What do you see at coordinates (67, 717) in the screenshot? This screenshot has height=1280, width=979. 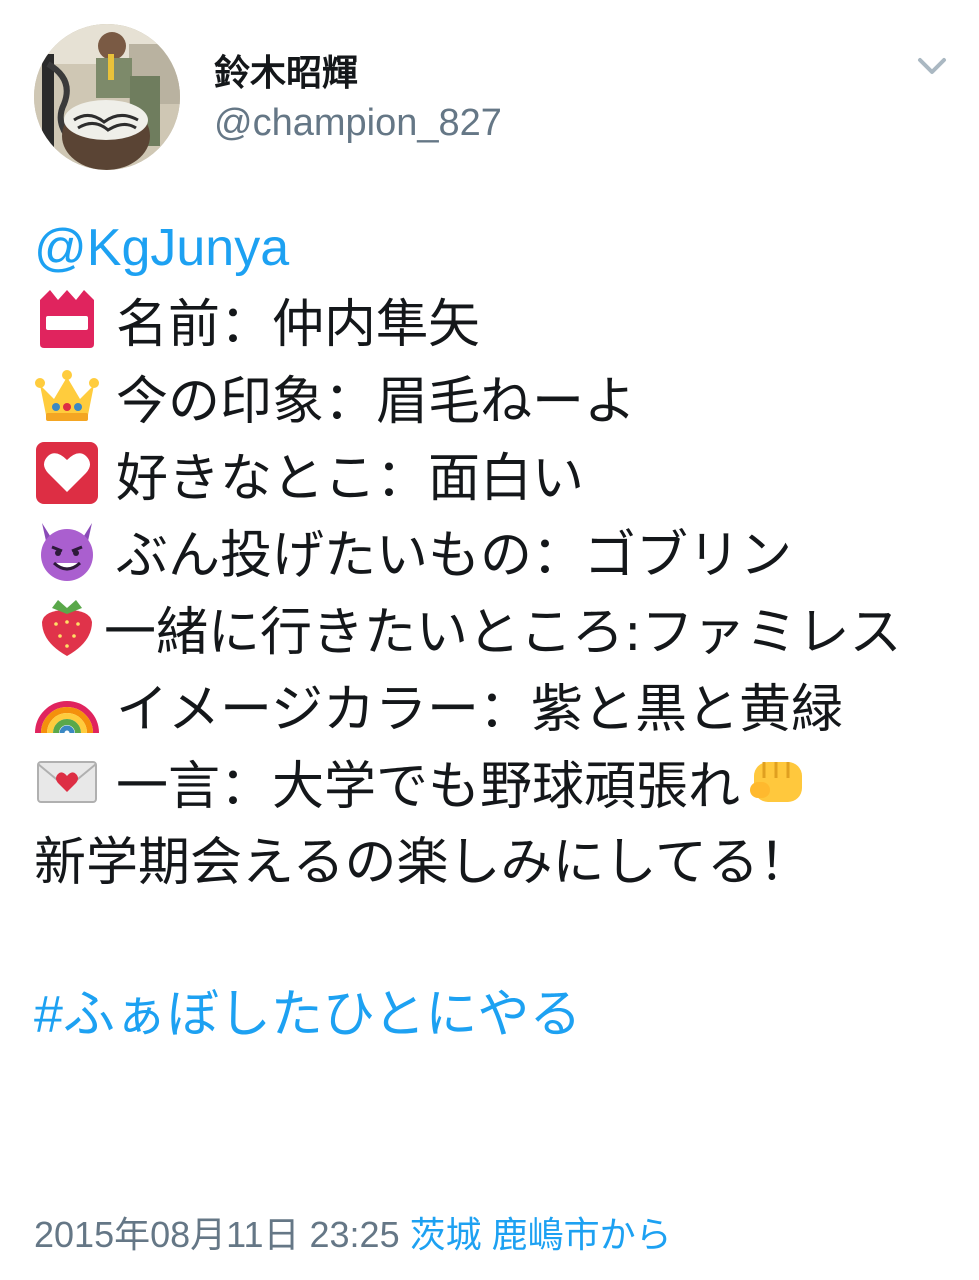 I see `rainbow-icon` at bounding box center [67, 717].